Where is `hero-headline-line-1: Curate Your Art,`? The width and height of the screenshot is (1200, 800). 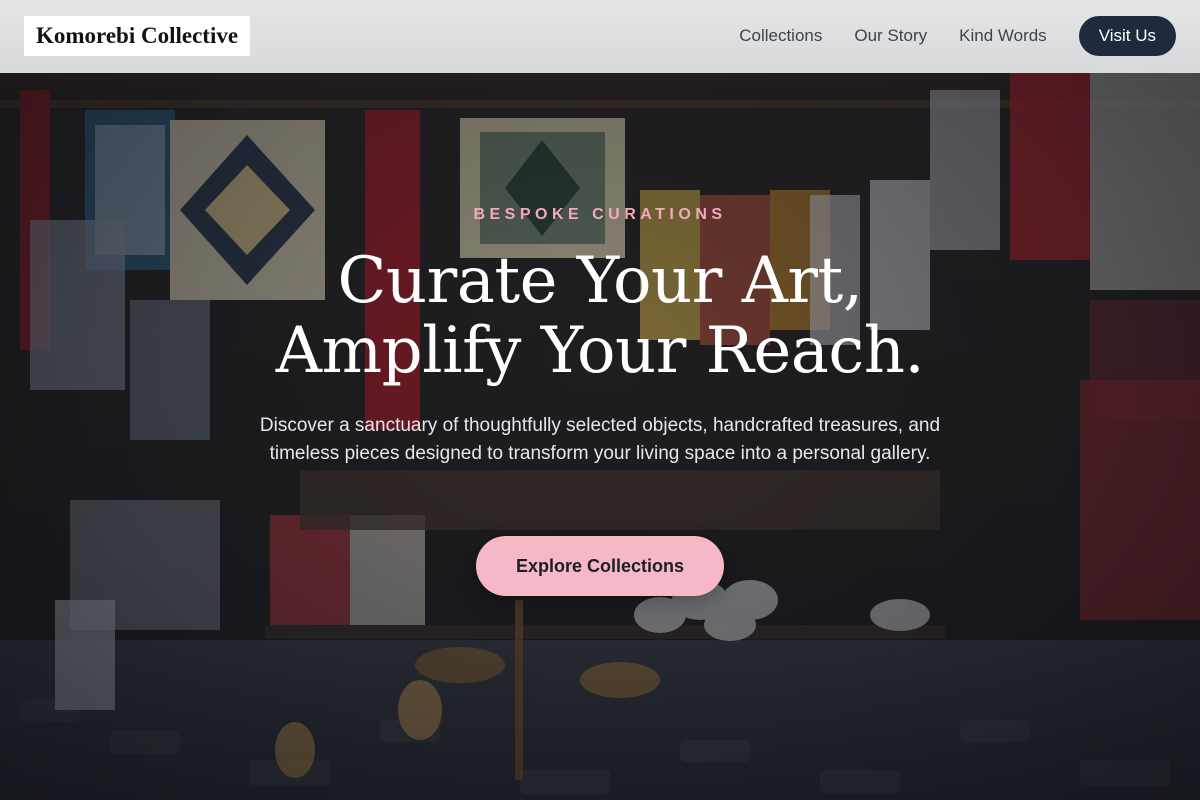
hero-headline-line-1: Curate Your Art, is located at coordinates (600, 281).